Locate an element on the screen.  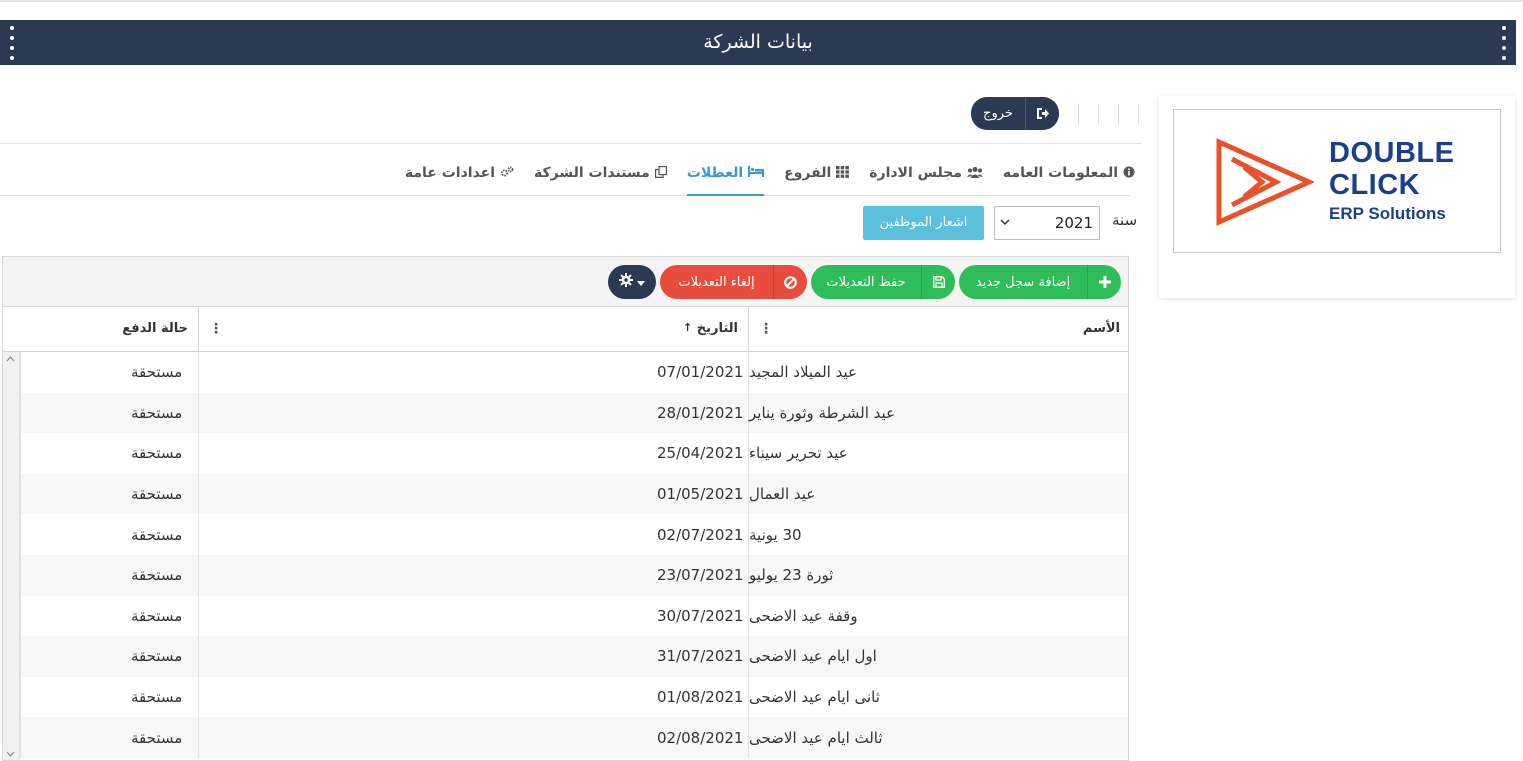
cell-date-text: 25/04/2021 is located at coordinates (700, 453).